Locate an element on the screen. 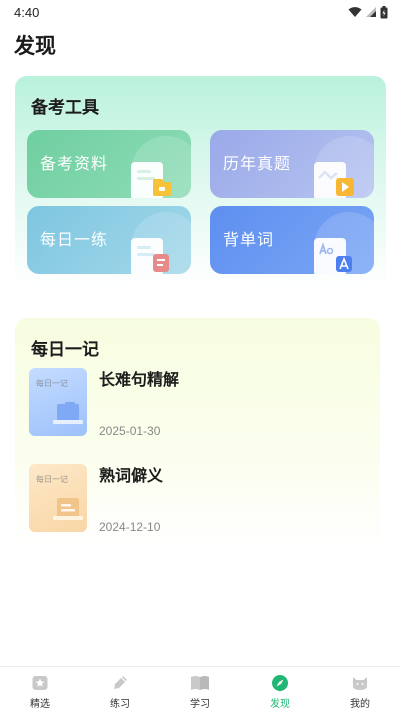 Image resolution: width=400 pixels, height=712 pixels. nav-label: 精选 is located at coordinates (40, 704).